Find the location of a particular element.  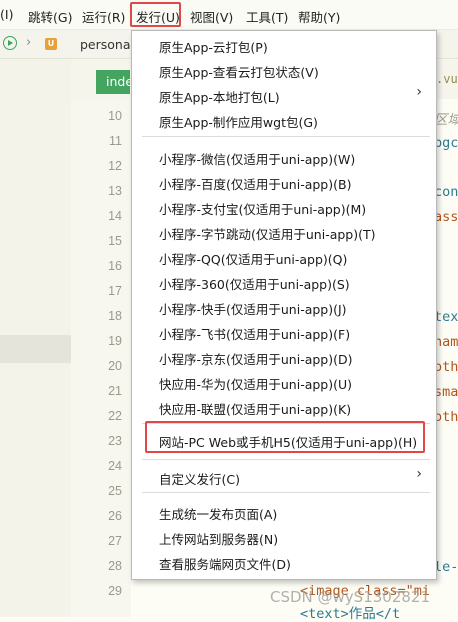

line-number: 15 is located at coordinates (115, 241).